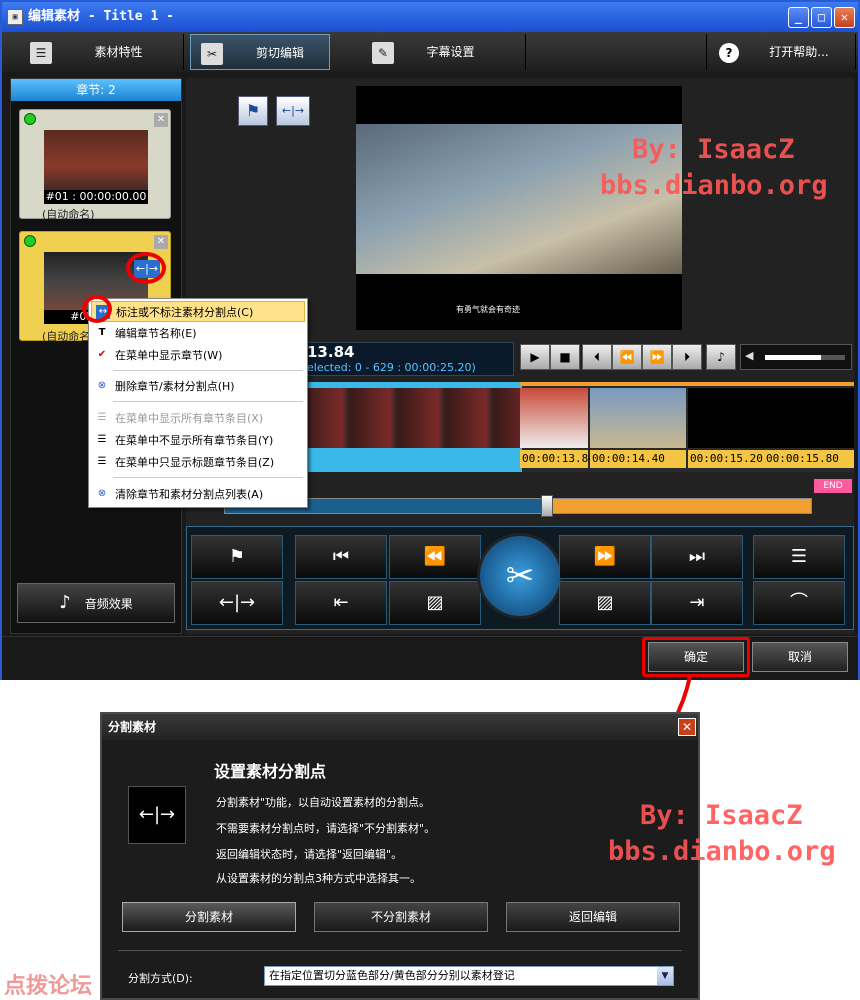 The image size is (860, 1000). What do you see at coordinates (326, 828) in the screenshot?
I see `dialog-line-2: 不需要素材分割点时，请选择"不分割素材"。` at bounding box center [326, 828].